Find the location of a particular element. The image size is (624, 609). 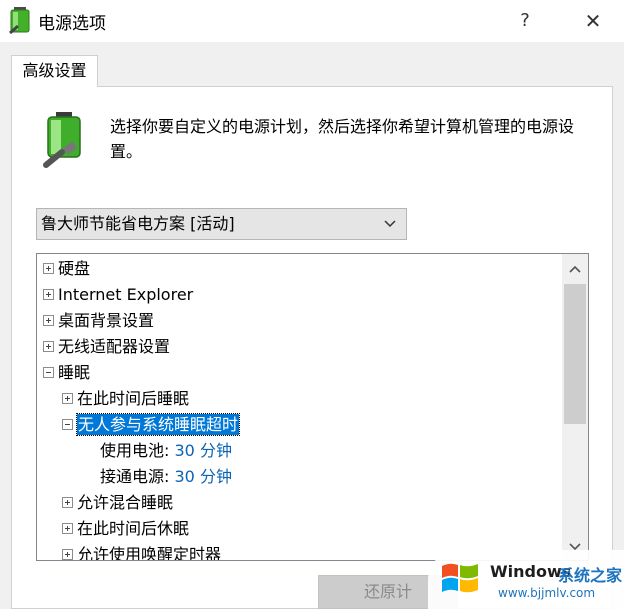

tree-item-label: 允许混合睡眠 is located at coordinates (125, 502).